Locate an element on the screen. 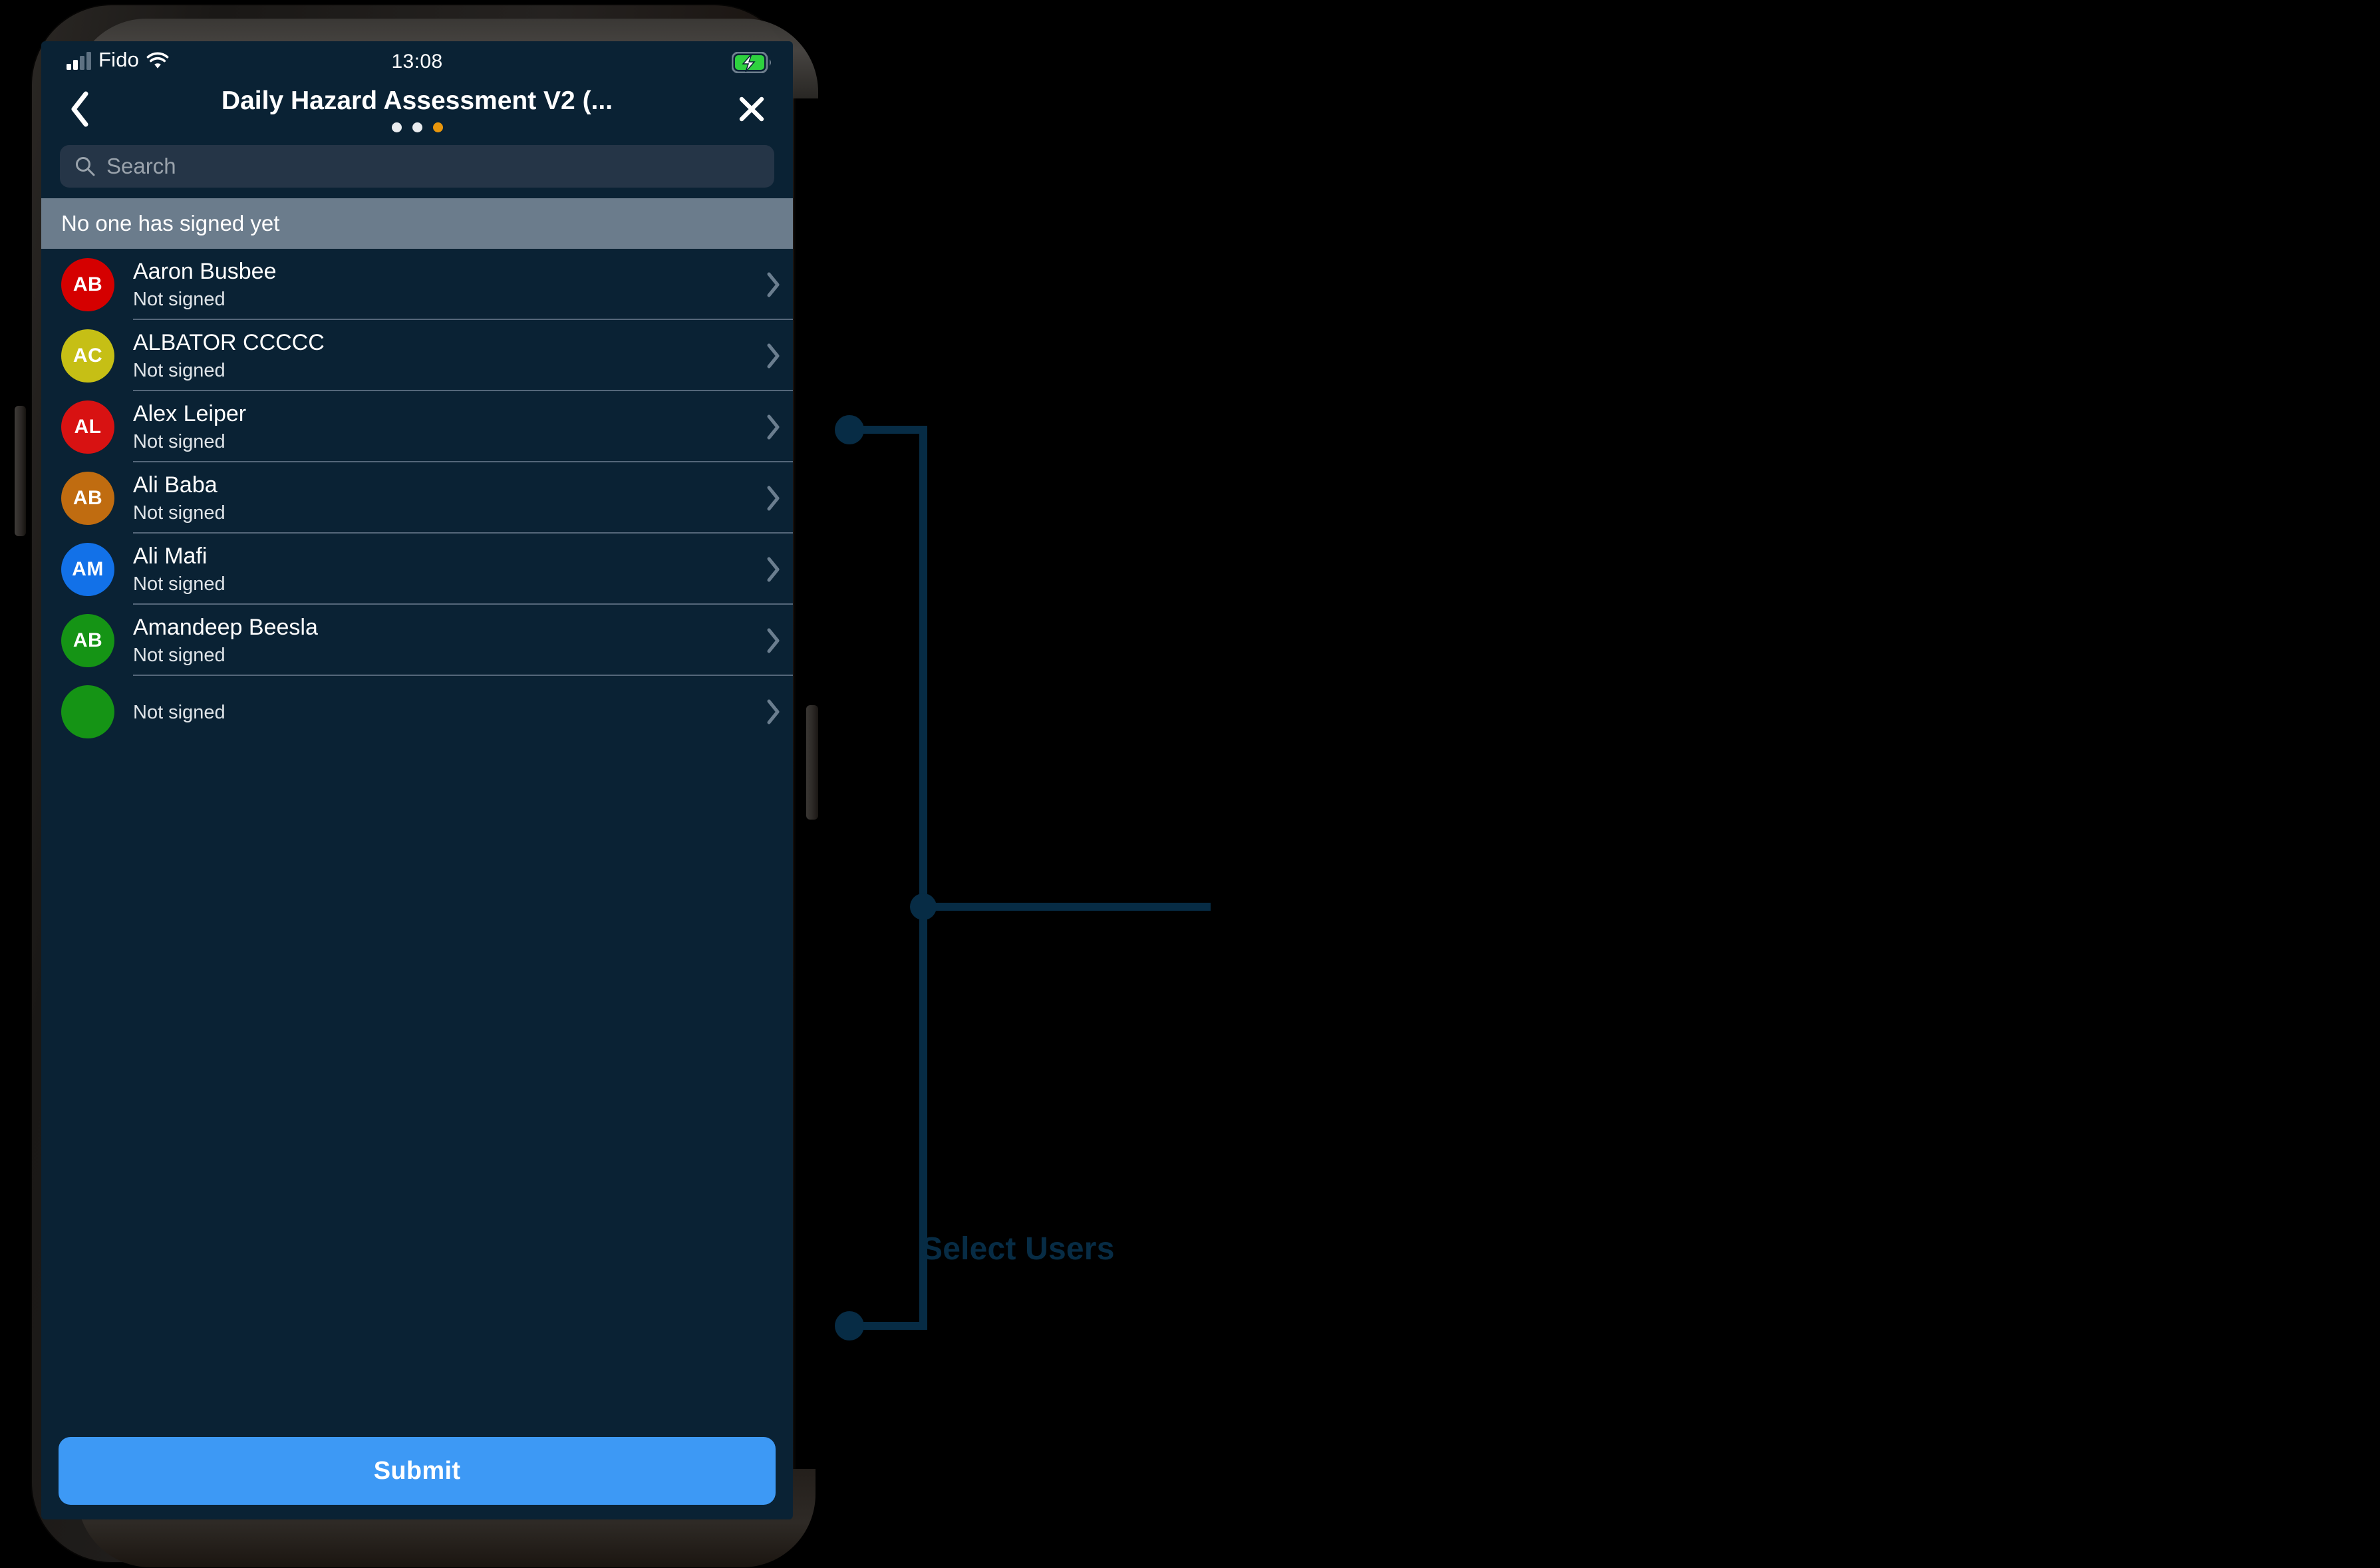 The image size is (2380, 1568). battery-charging-icon is located at coordinates (751, 62).